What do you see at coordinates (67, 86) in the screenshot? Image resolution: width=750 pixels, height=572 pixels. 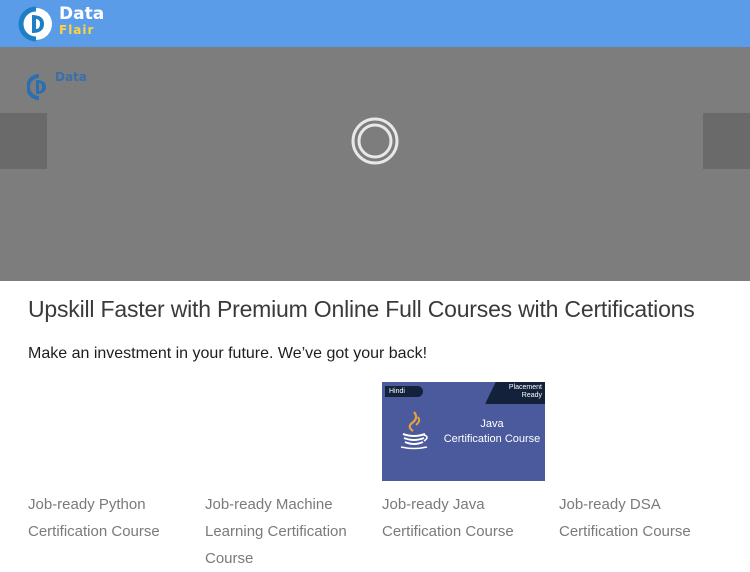 I see `slider-logo: Data` at bounding box center [67, 86].